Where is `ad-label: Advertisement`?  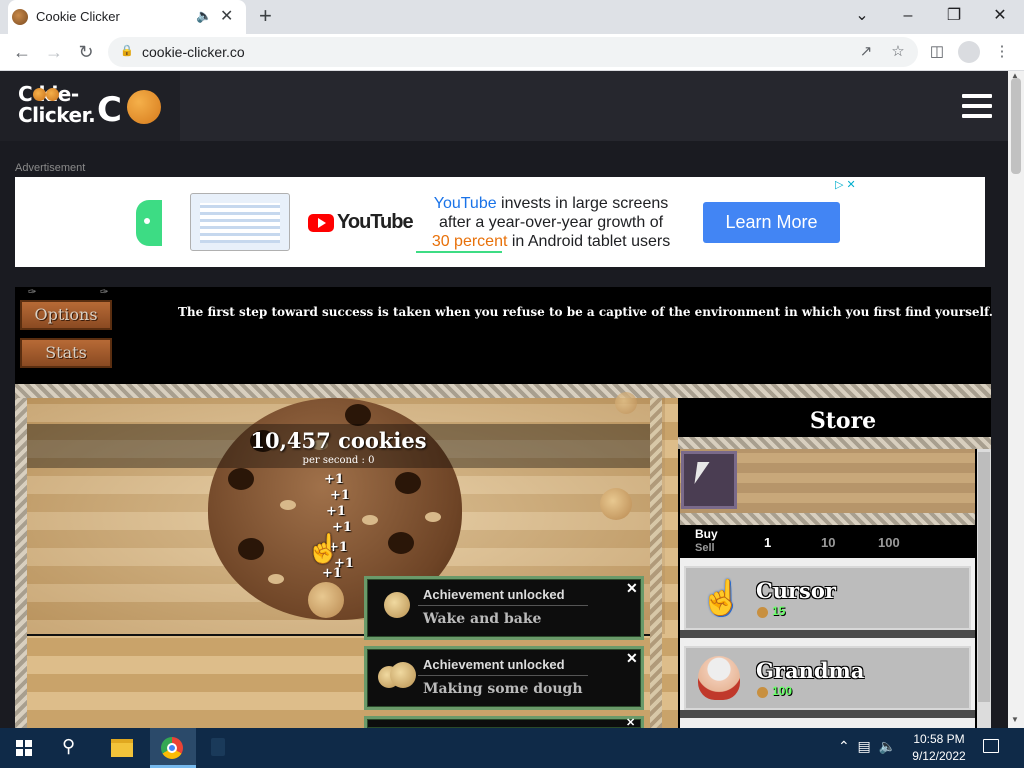 ad-label: Advertisement is located at coordinates (50, 168).